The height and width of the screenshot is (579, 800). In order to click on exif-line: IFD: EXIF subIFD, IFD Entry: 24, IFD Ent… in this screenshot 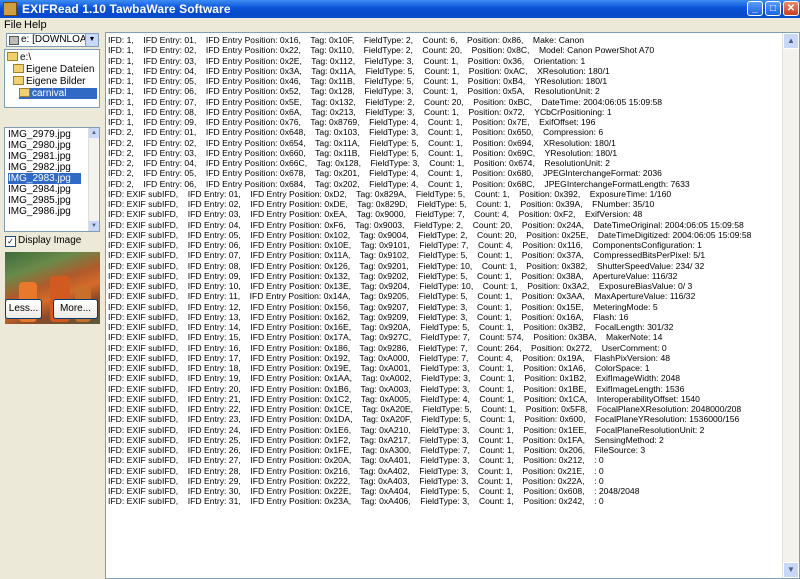, I will do `click(406, 429)`.